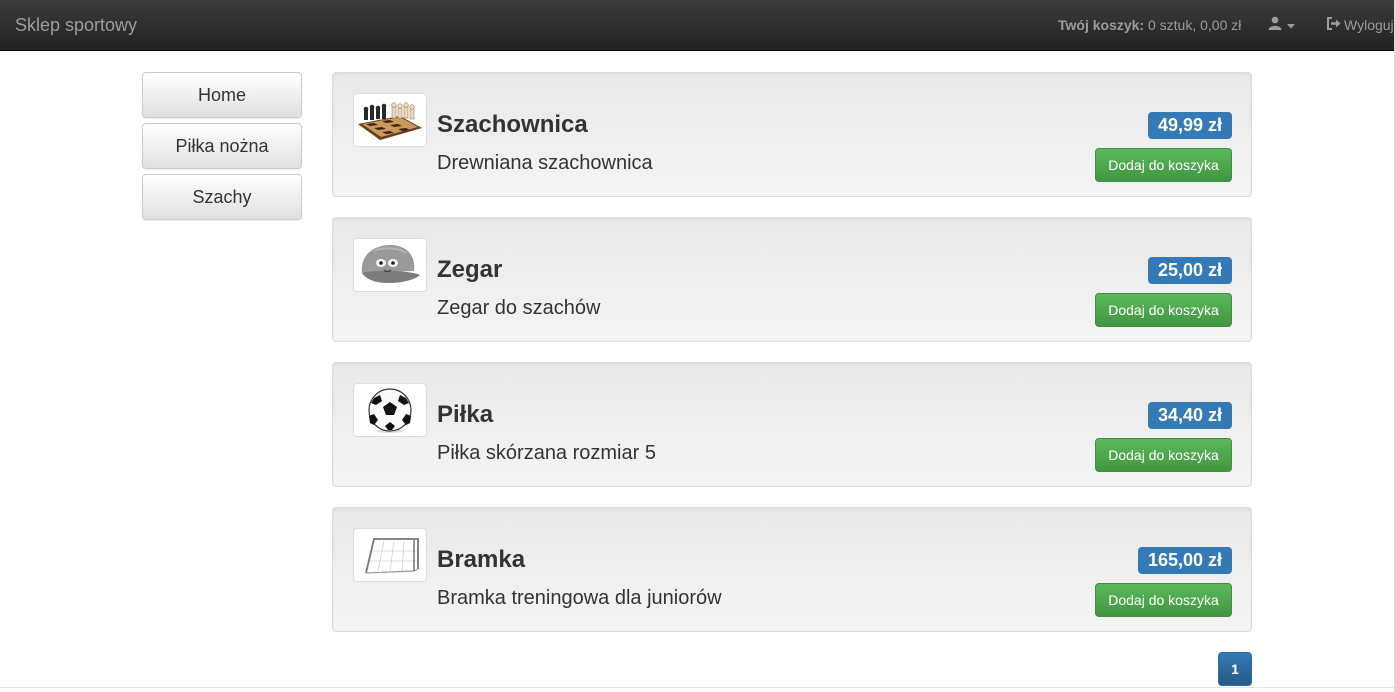 This screenshot has height=692, width=1396. I want to click on user-icon, so click(1275, 25).